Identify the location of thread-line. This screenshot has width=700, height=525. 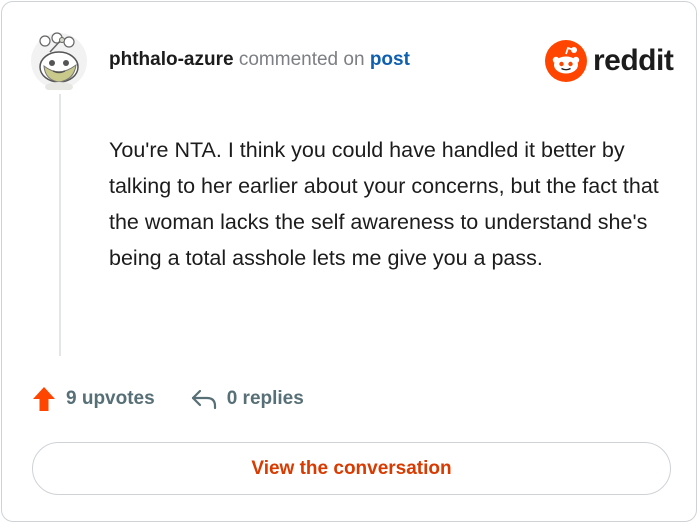
(60, 225).